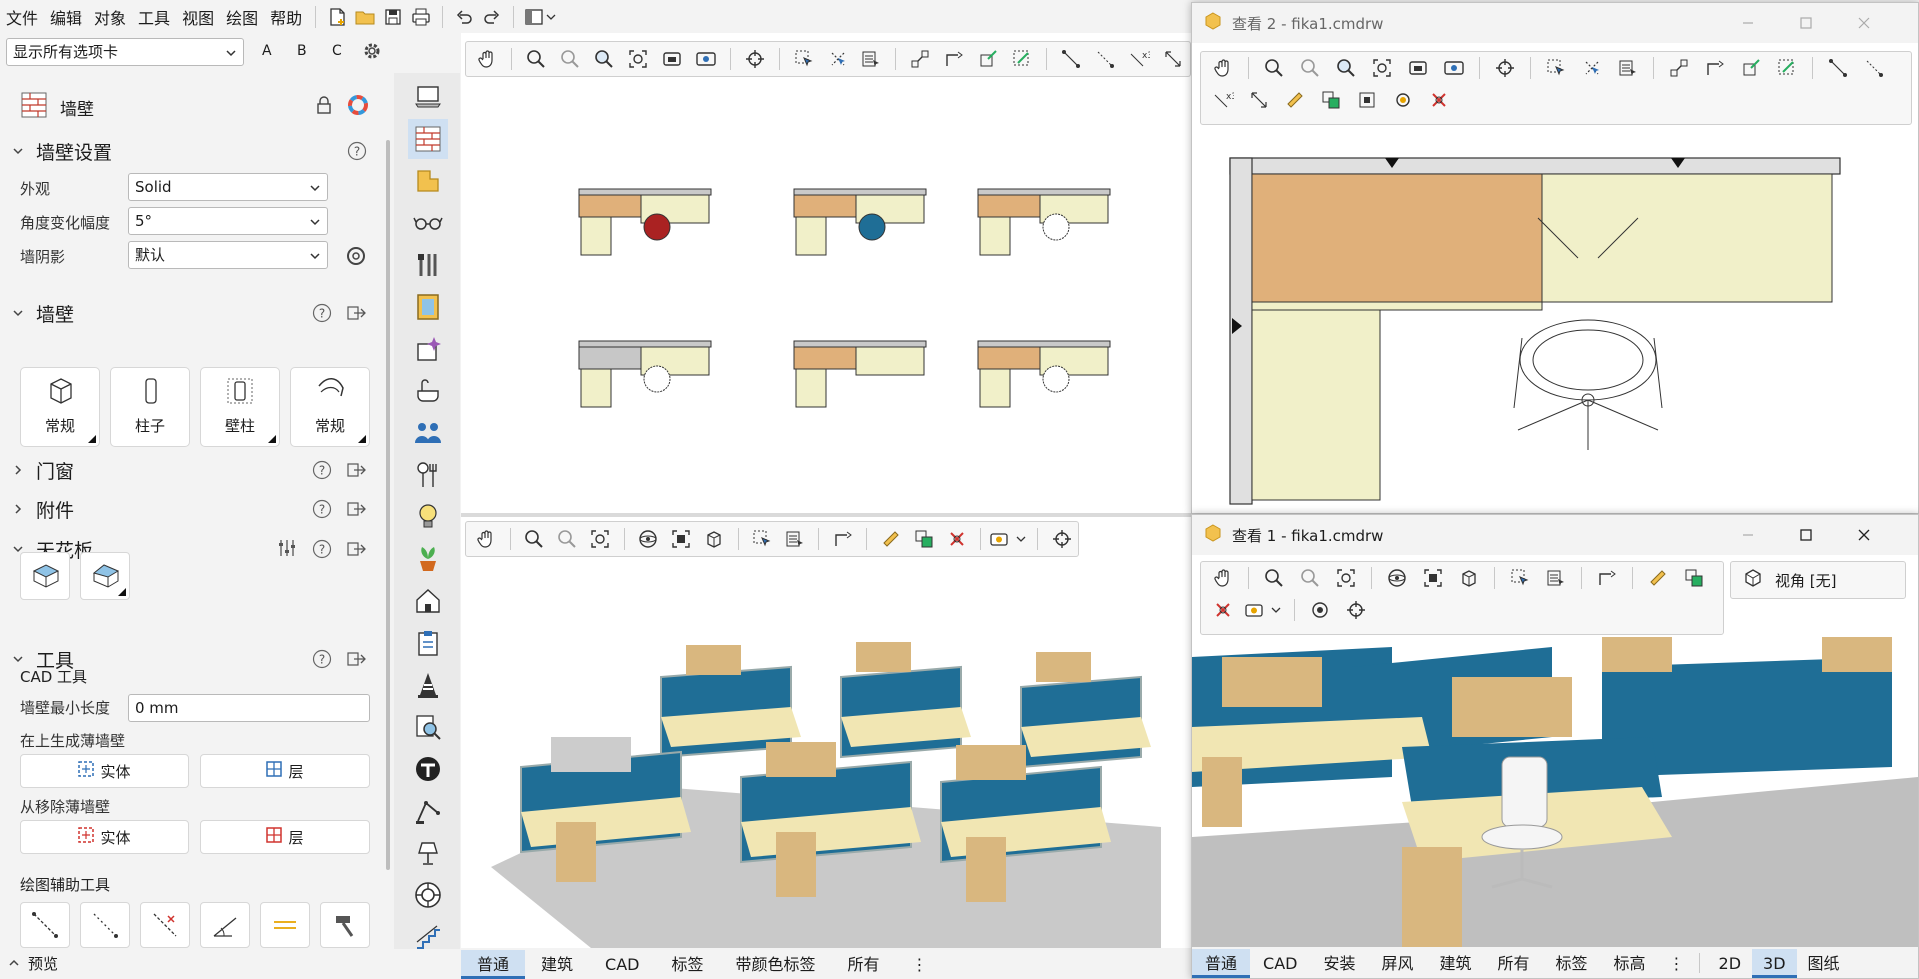  What do you see at coordinates (492, 17) in the screenshot?
I see `redo-icon` at bounding box center [492, 17].